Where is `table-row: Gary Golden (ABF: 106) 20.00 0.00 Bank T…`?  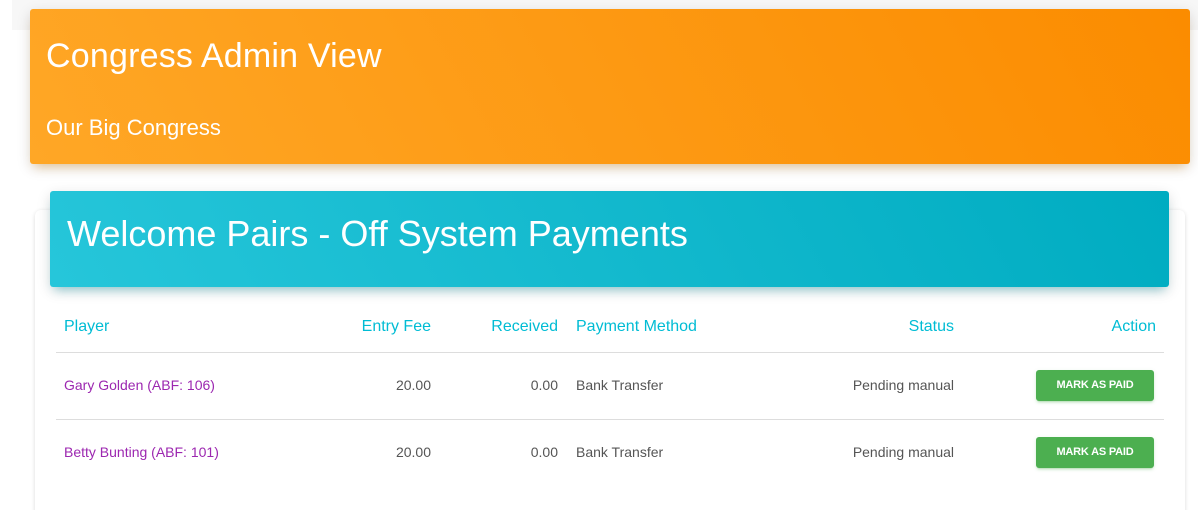 table-row: Gary Golden (ABF: 106) 20.00 0.00 Bank T… is located at coordinates (610, 386).